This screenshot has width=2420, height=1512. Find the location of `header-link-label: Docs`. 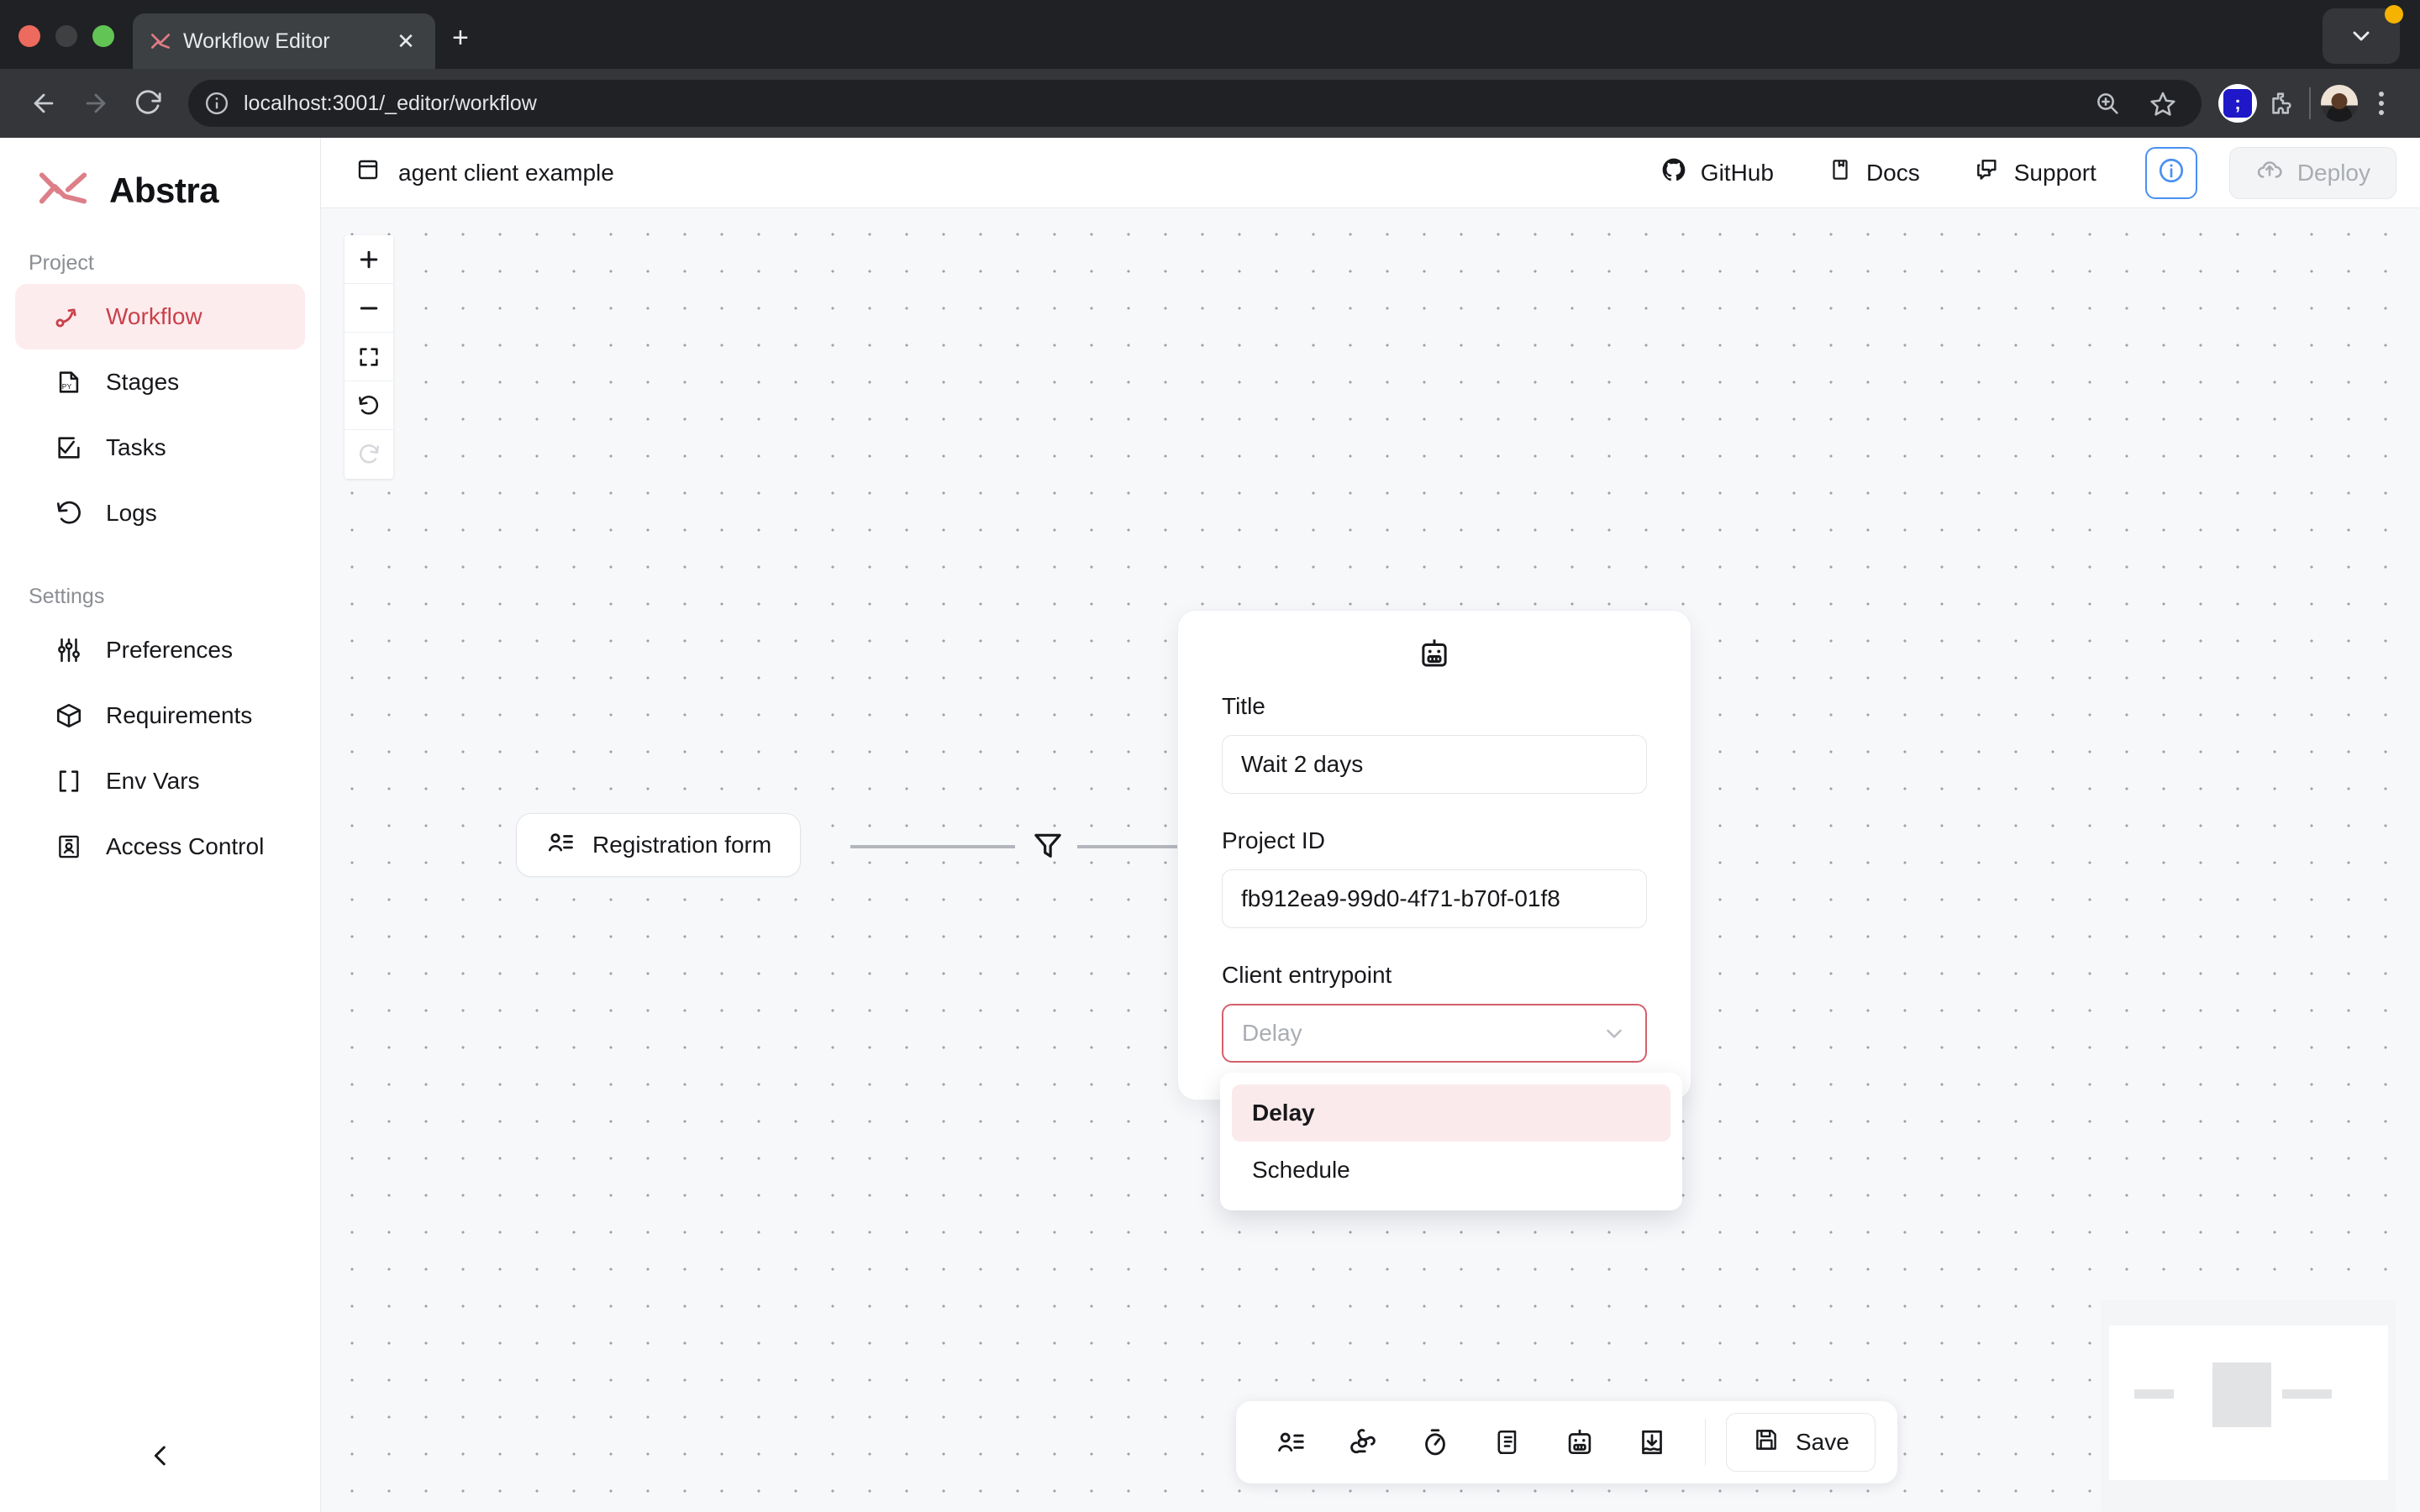

header-link-label: Docs is located at coordinates (1892, 172).